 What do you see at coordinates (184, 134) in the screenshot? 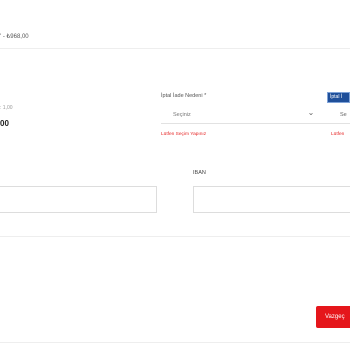
I see `reason-validation-message: Lütfen Seçim Yapınız` at bounding box center [184, 134].